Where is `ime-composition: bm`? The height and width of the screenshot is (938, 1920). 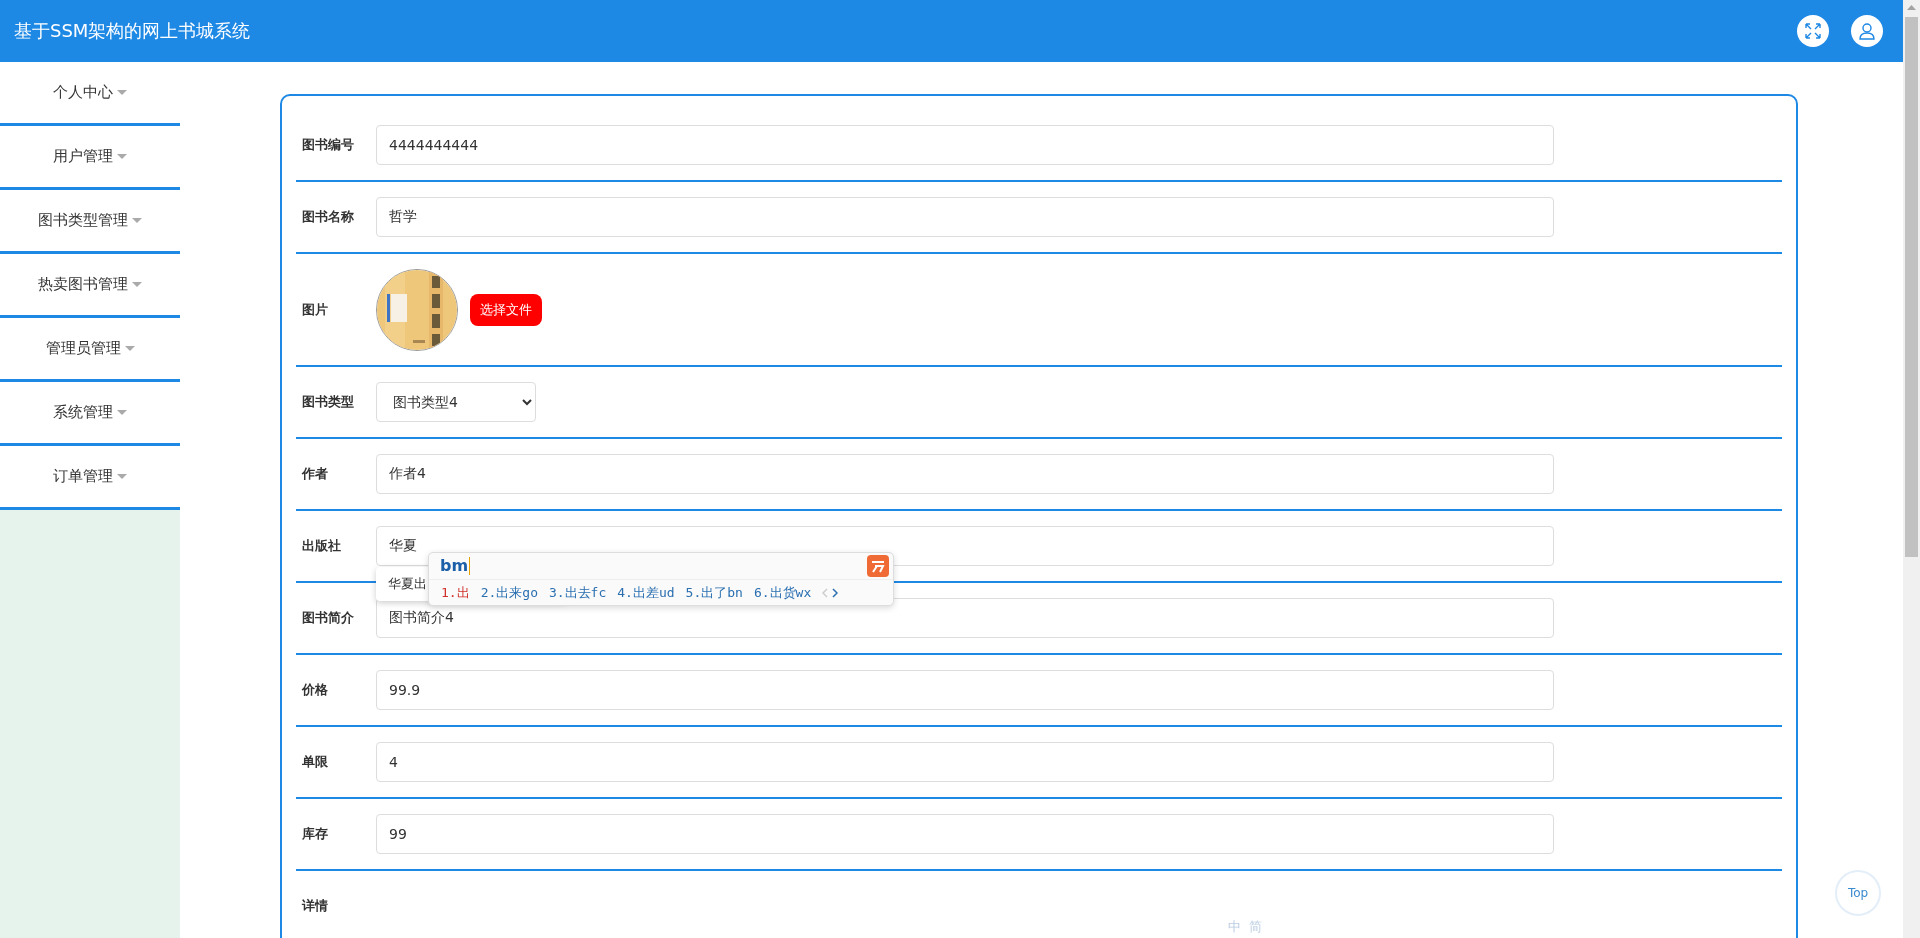
ime-composition: bm is located at coordinates (455, 566).